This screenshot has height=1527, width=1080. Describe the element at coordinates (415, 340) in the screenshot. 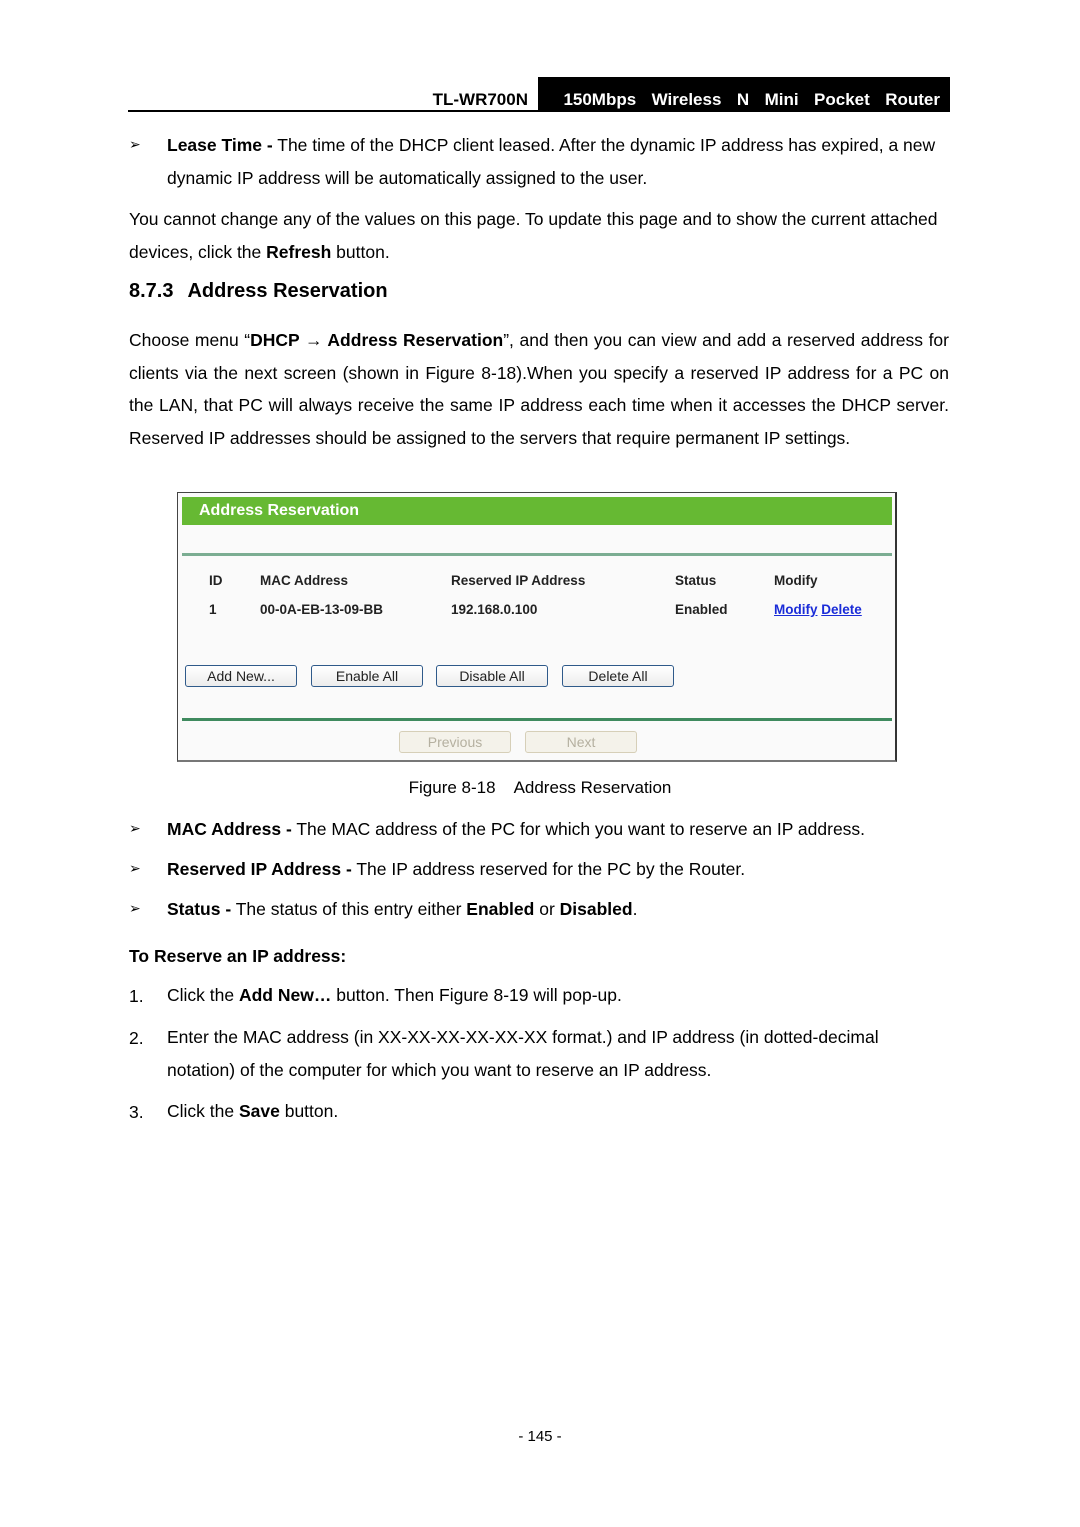

I see `menu-address-reservation: Address Reservation` at that location.